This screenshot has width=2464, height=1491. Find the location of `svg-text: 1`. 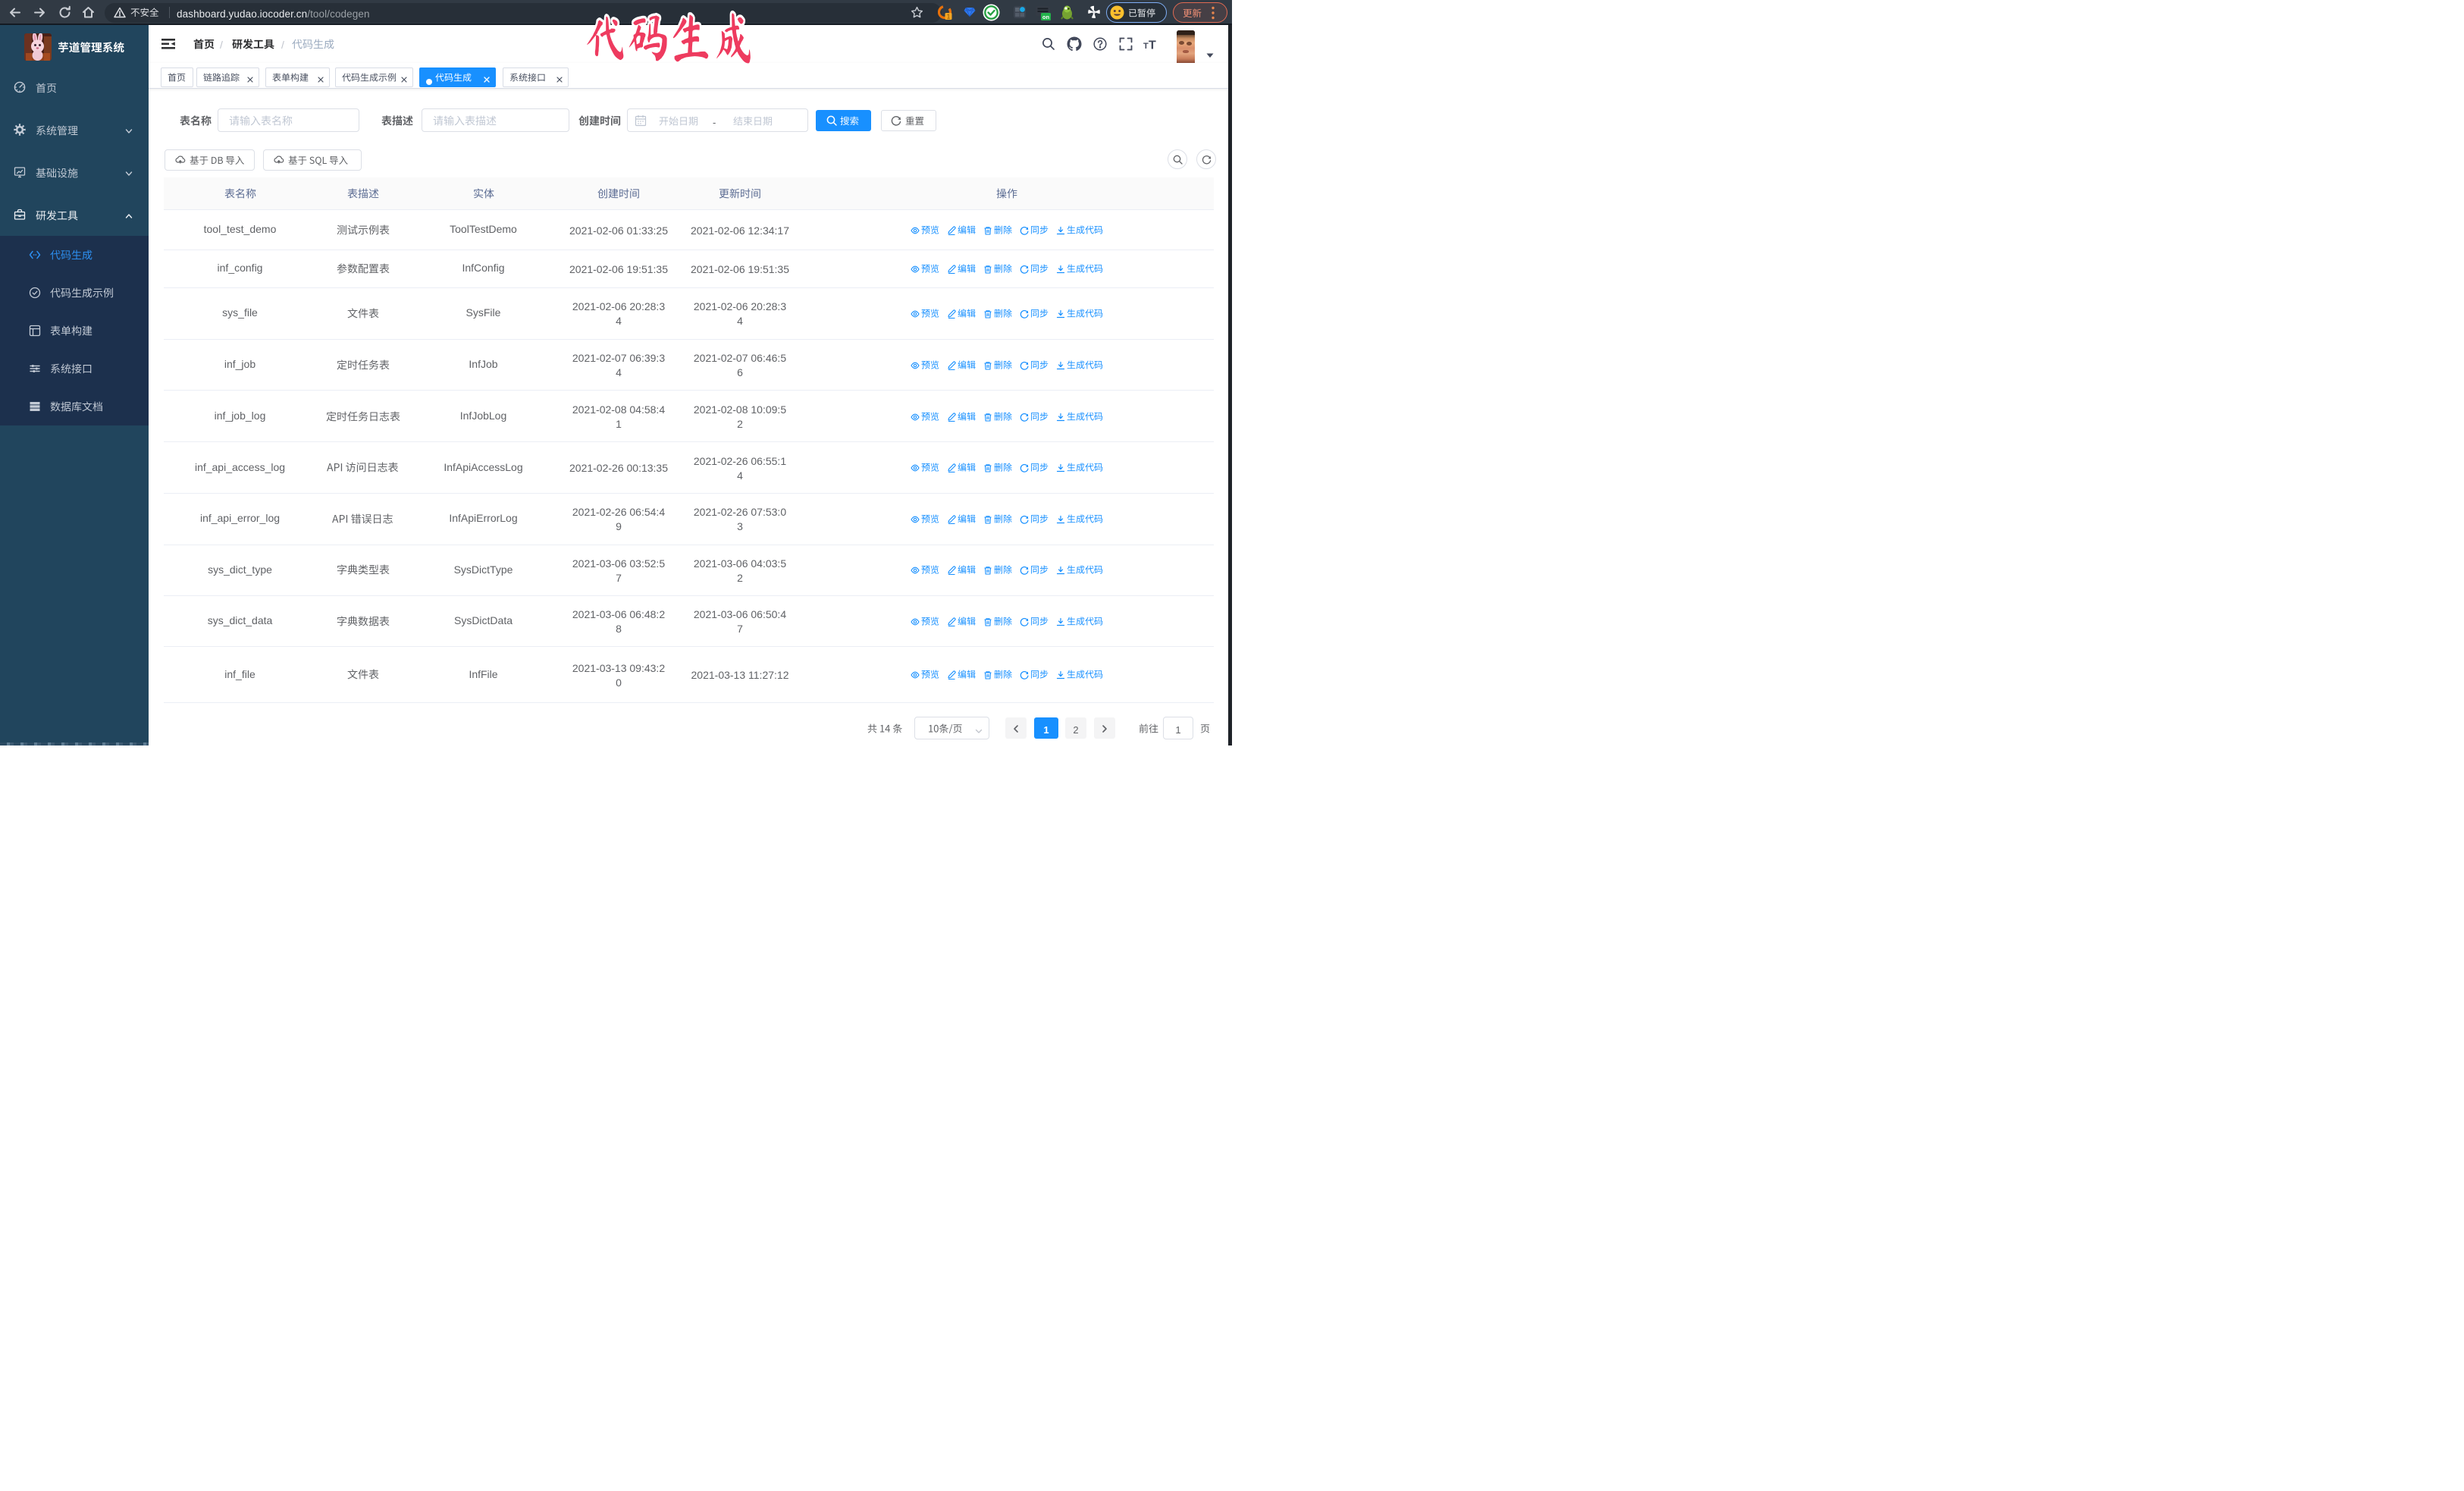

svg-text: 1 is located at coordinates (949, 16).